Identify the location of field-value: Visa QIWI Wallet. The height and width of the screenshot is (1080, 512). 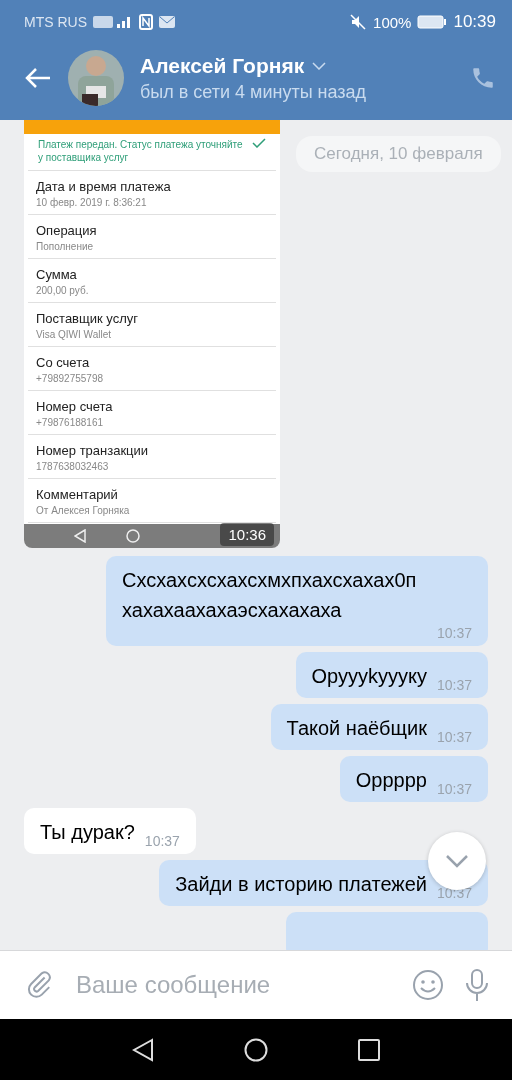
(73, 334).